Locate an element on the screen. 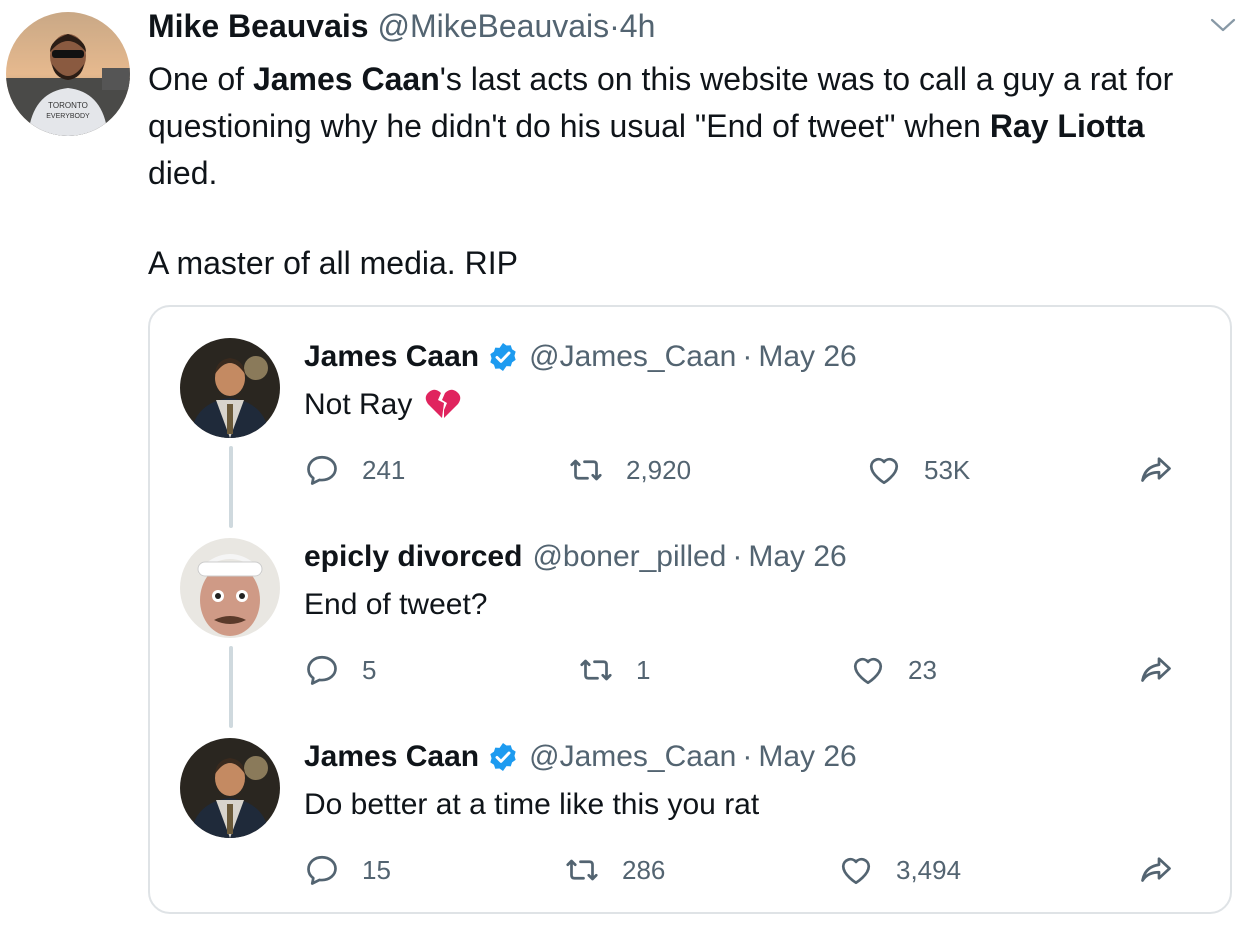  like-count: 53K is located at coordinates (947, 469).